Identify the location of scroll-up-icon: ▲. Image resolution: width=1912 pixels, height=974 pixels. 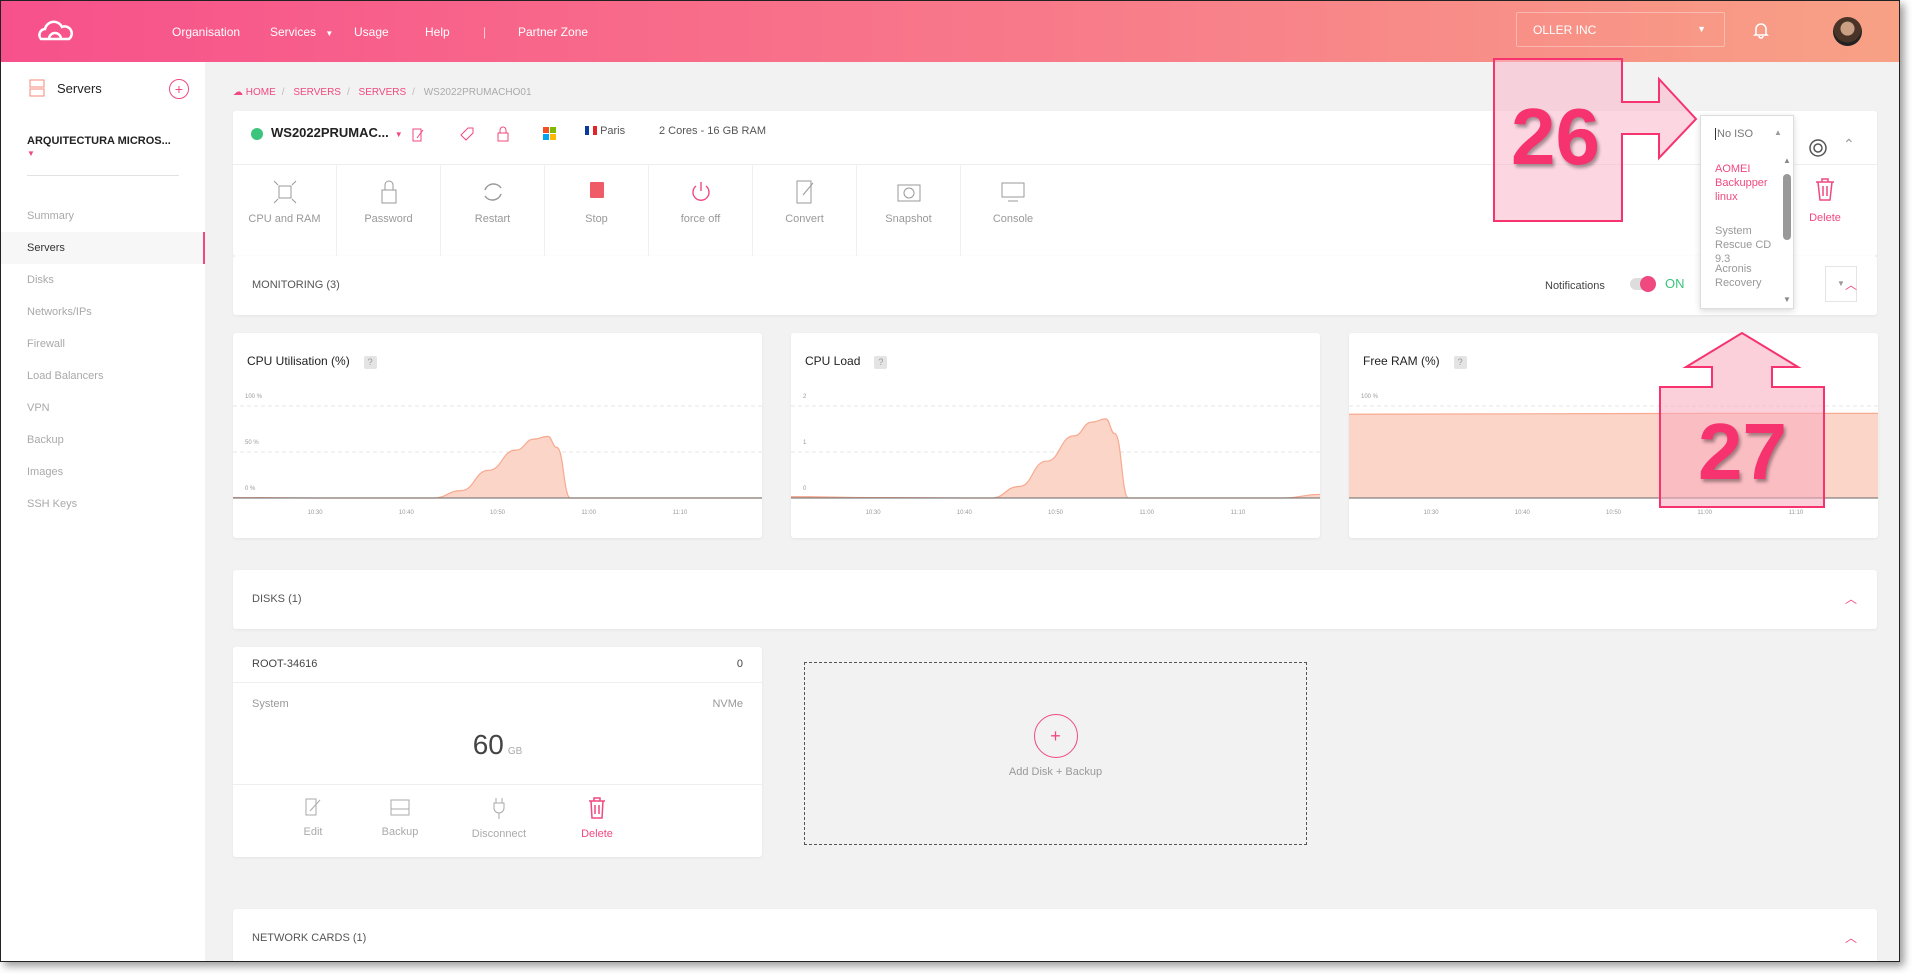
(1787, 160).